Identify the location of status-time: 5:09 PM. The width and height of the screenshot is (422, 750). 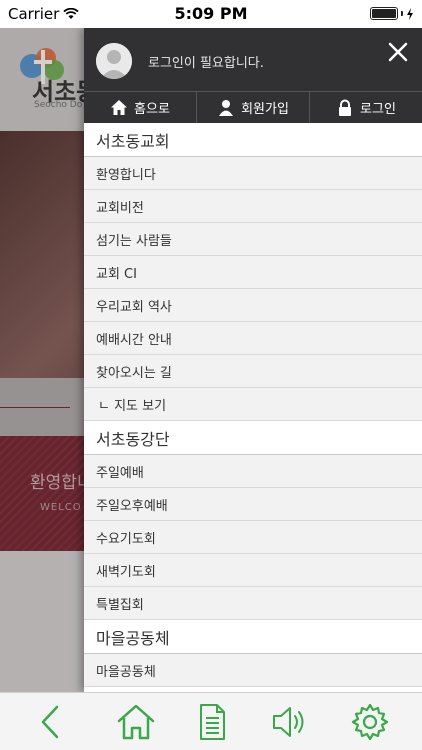
(211, 13).